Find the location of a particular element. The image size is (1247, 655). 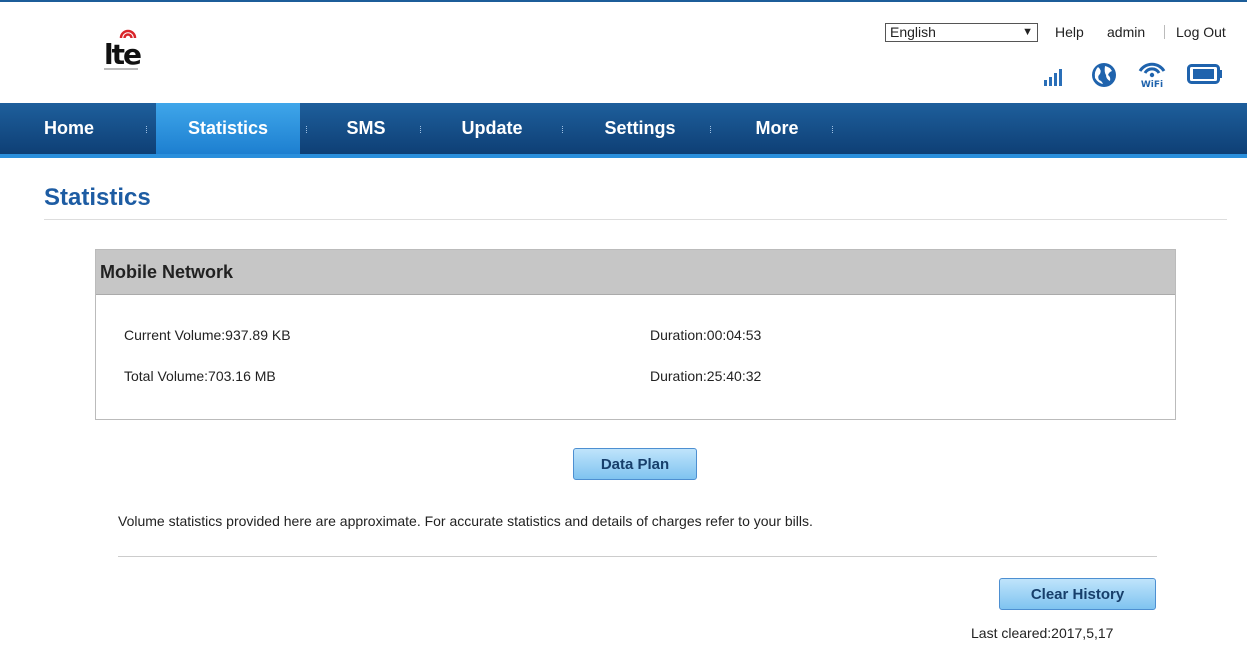

logo-tagline is located at coordinates (121, 69).